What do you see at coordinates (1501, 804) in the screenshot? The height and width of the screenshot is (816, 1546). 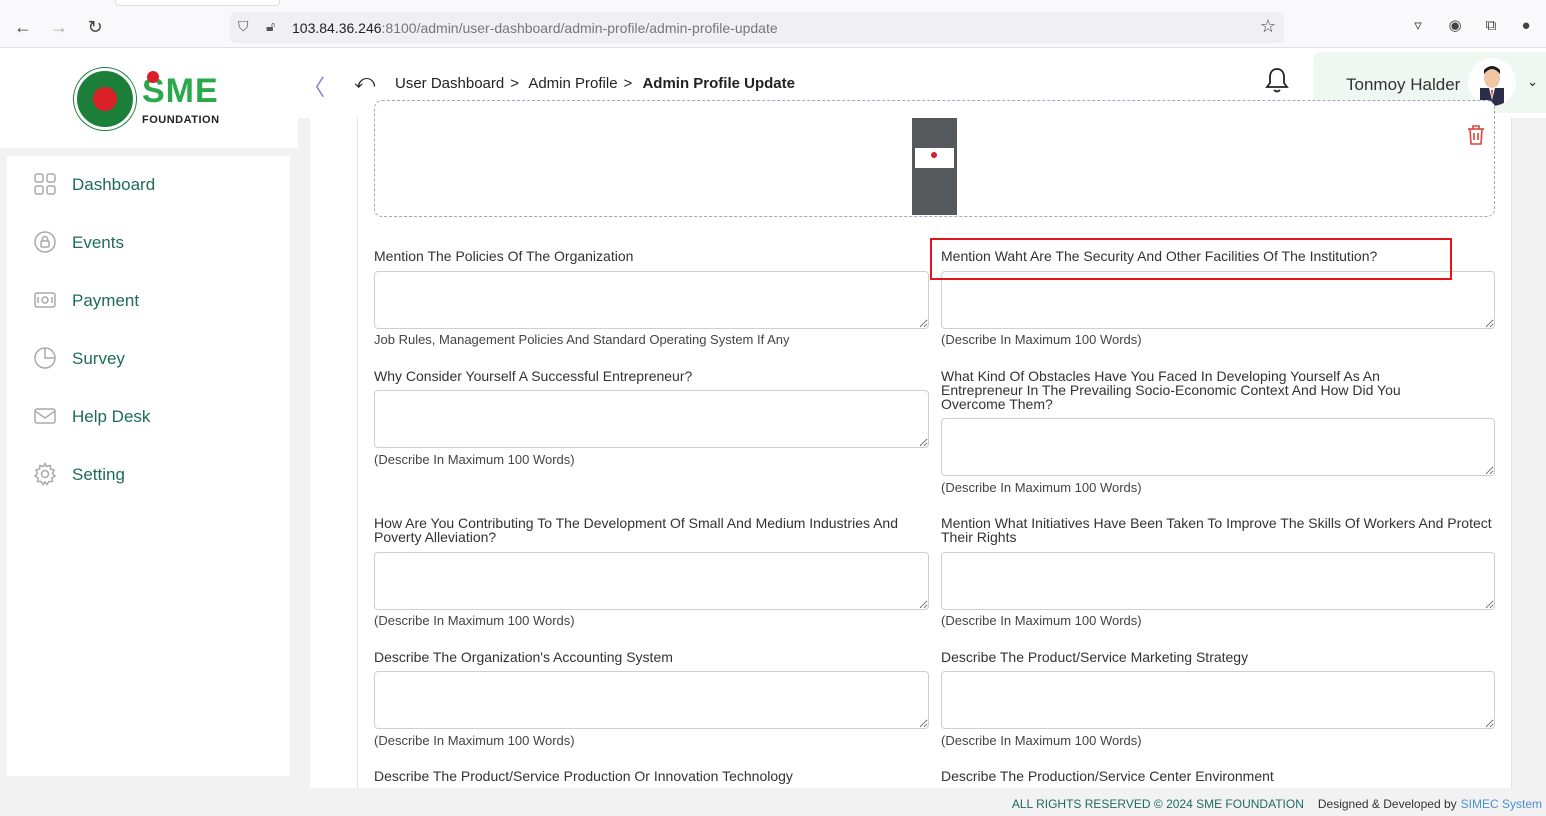 I see `footer-company-link: SIMEC System` at bounding box center [1501, 804].